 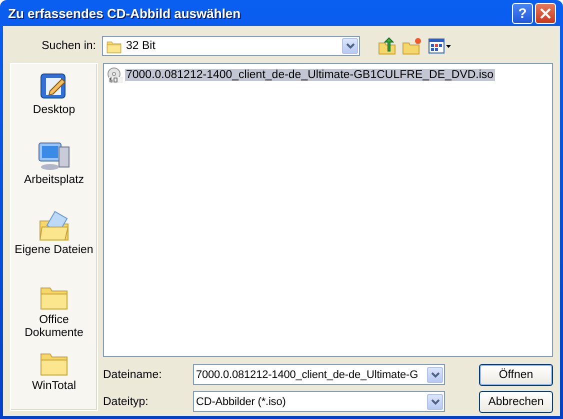 What do you see at coordinates (319, 374) in the screenshot?
I see `filename-field: 7000.0.081212-1400_client_de-de_Ultimate-G` at bounding box center [319, 374].